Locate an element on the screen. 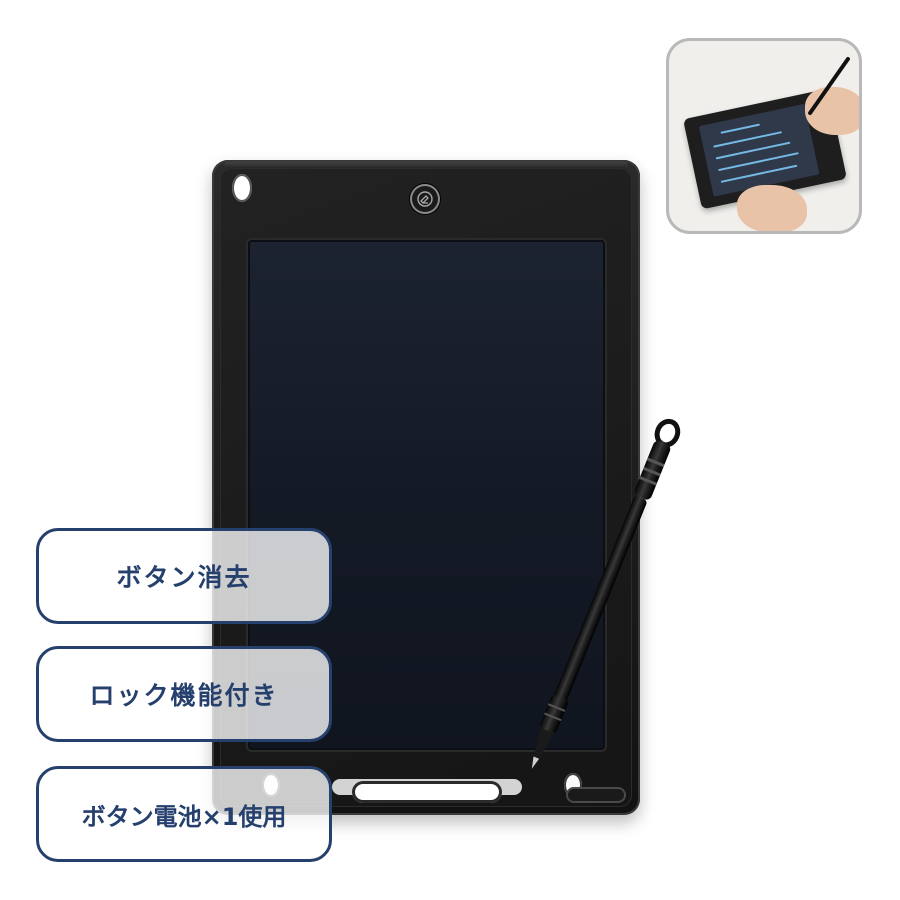 Image resolution: width=900 pixels, height=900 pixels. lock-switch is located at coordinates (596, 795).